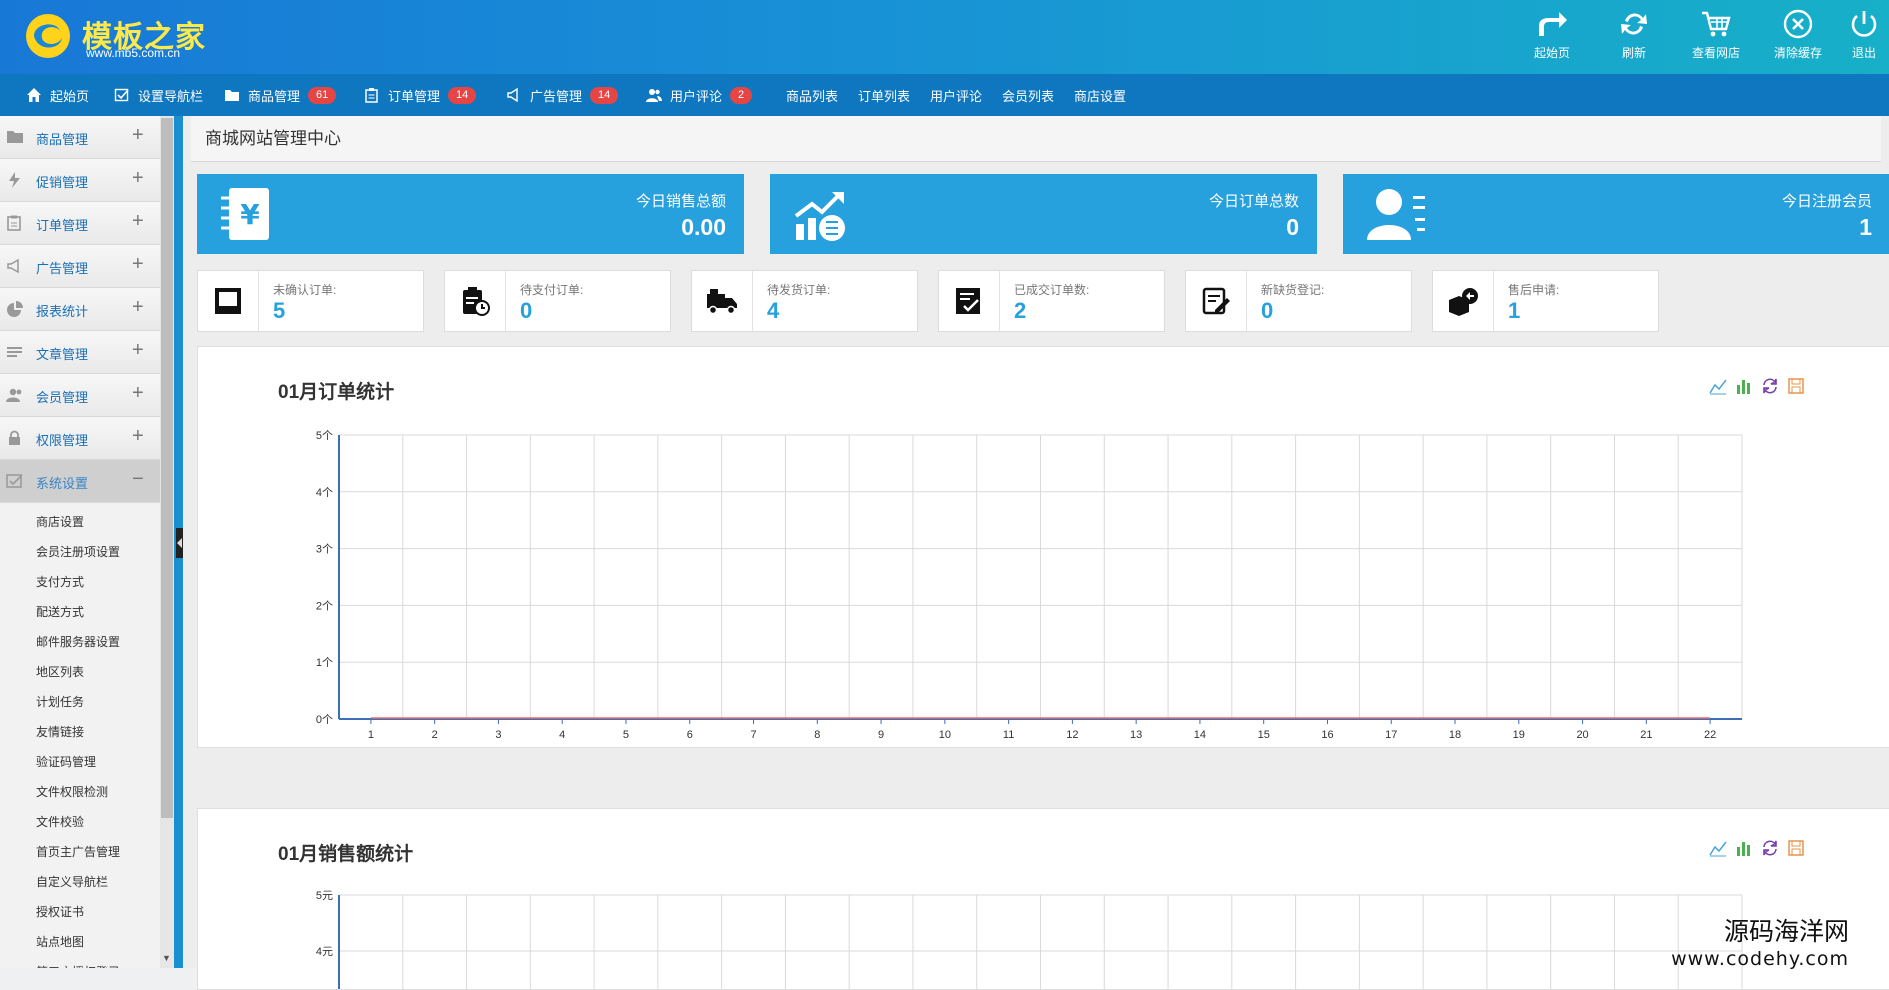  Describe the element at coordinates (57, 95) in the screenshot. I see `nav-item-home: 起始页` at that location.